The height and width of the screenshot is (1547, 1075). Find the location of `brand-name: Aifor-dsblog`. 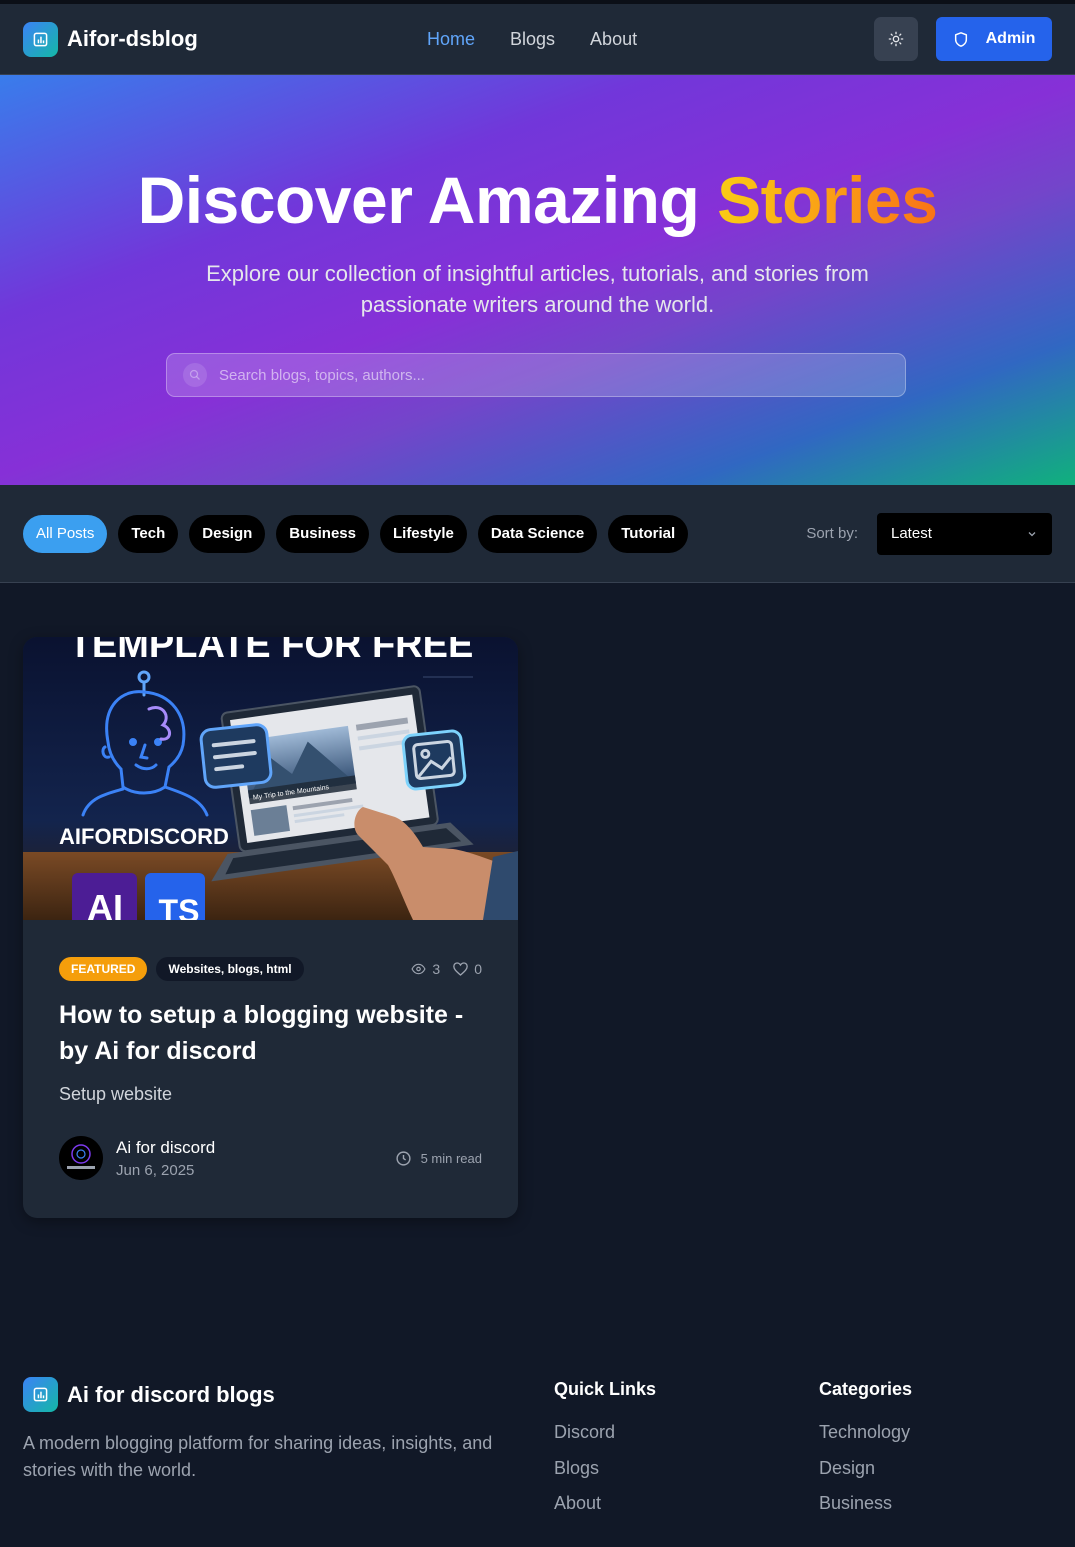

brand-name: Aifor-dsblog is located at coordinates (132, 38).